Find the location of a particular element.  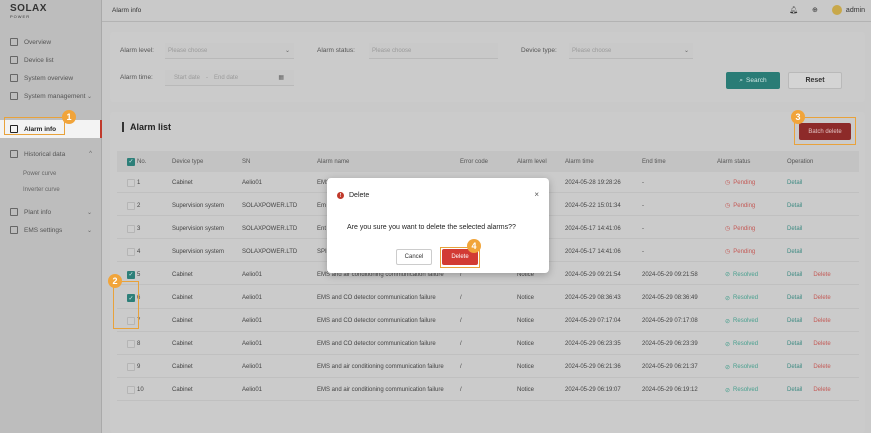

sidebar-item-label: System overview is located at coordinates (49, 78).